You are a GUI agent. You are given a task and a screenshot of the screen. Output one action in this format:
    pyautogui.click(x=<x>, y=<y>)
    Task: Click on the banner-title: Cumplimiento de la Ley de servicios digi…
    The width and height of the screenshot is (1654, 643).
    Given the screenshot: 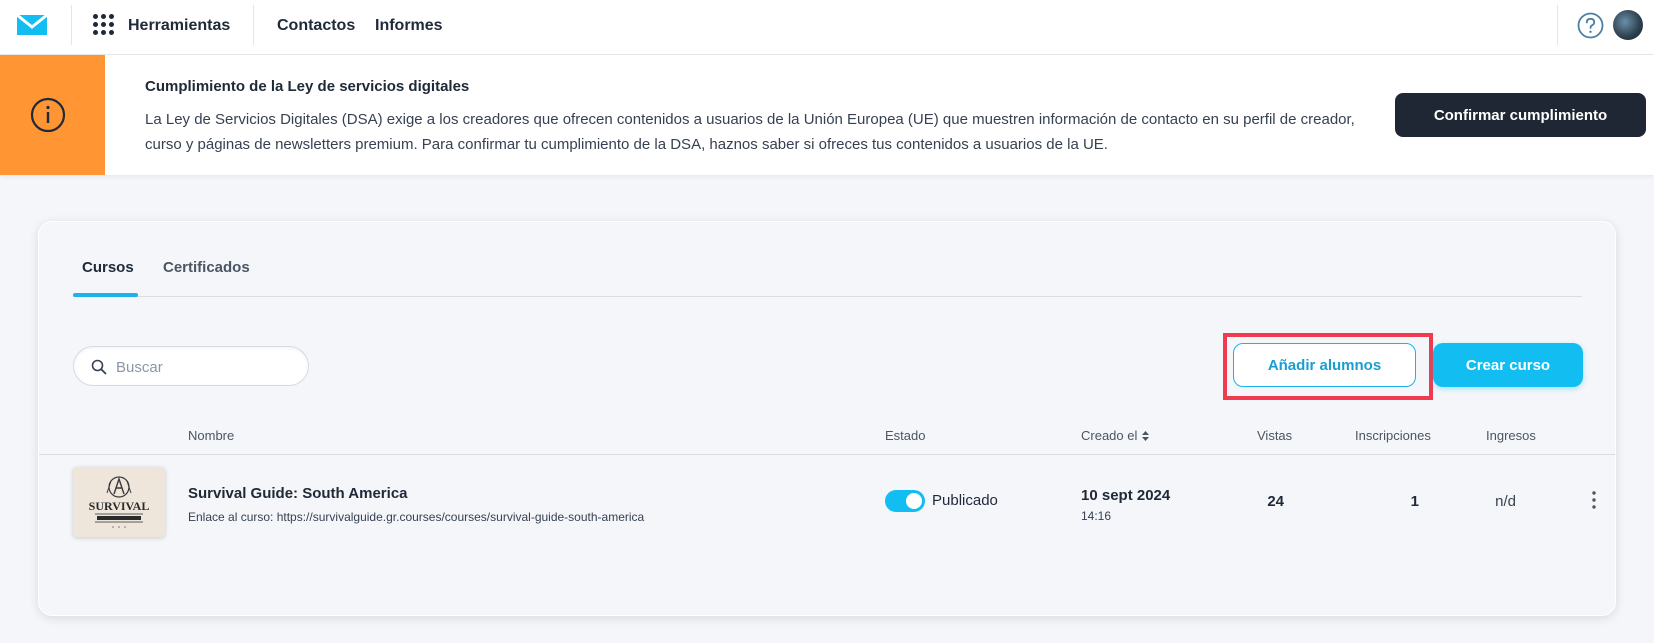 What is the action you would take?
    pyautogui.click(x=307, y=86)
    